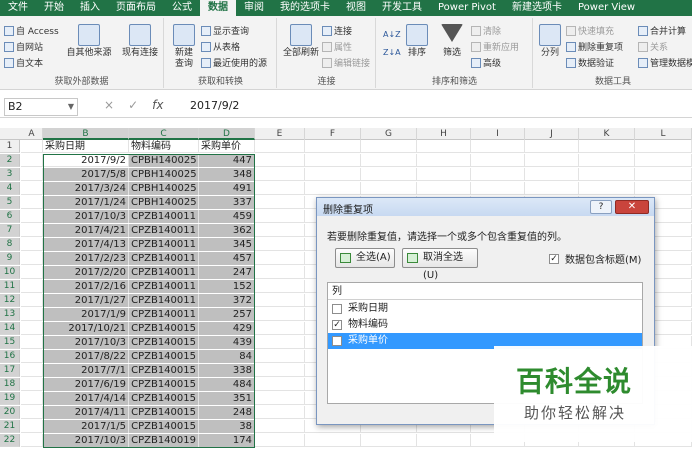 The height and width of the screenshot is (454, 692). I want to click on dialog-title-bar: 删除重复项 ? ✕, so click(485, 207).